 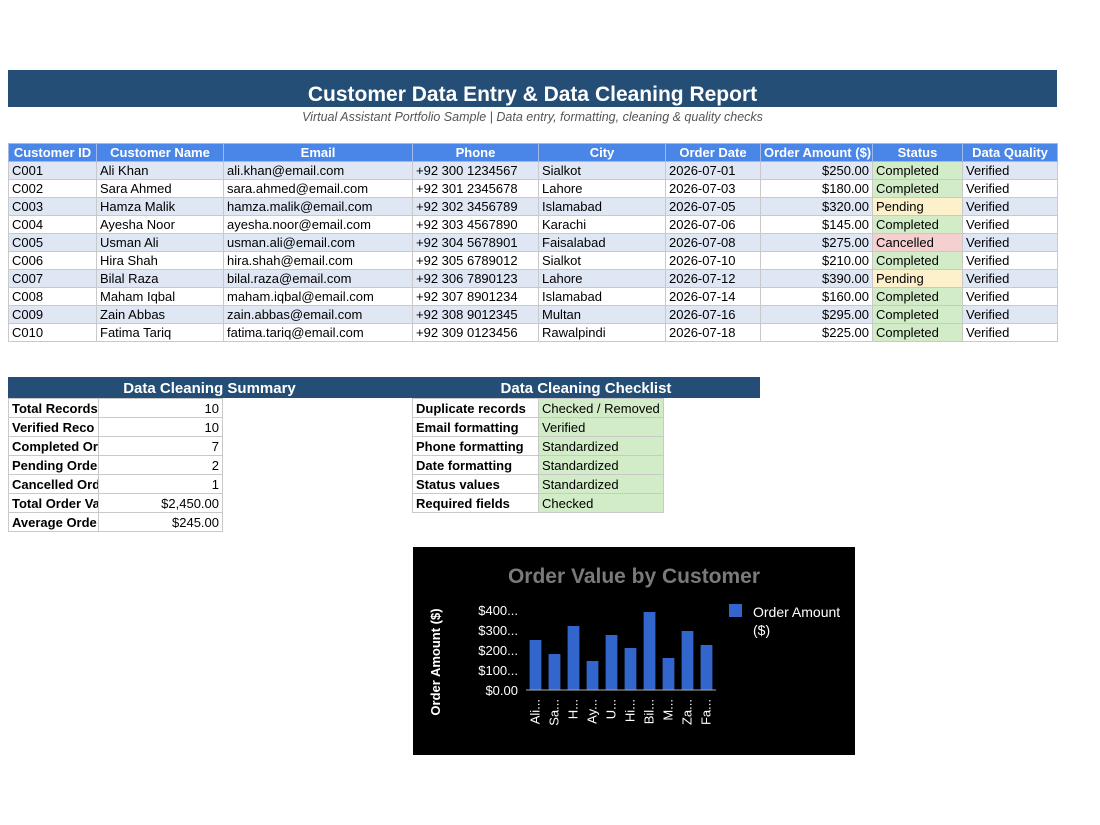 I want to click on column-header: Order Amount ($), so click(x=816, y=152).